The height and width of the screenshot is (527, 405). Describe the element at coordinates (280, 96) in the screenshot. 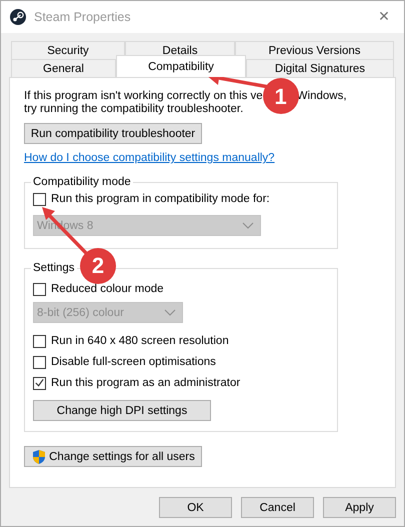

I see `step-badge: 1` at that location.